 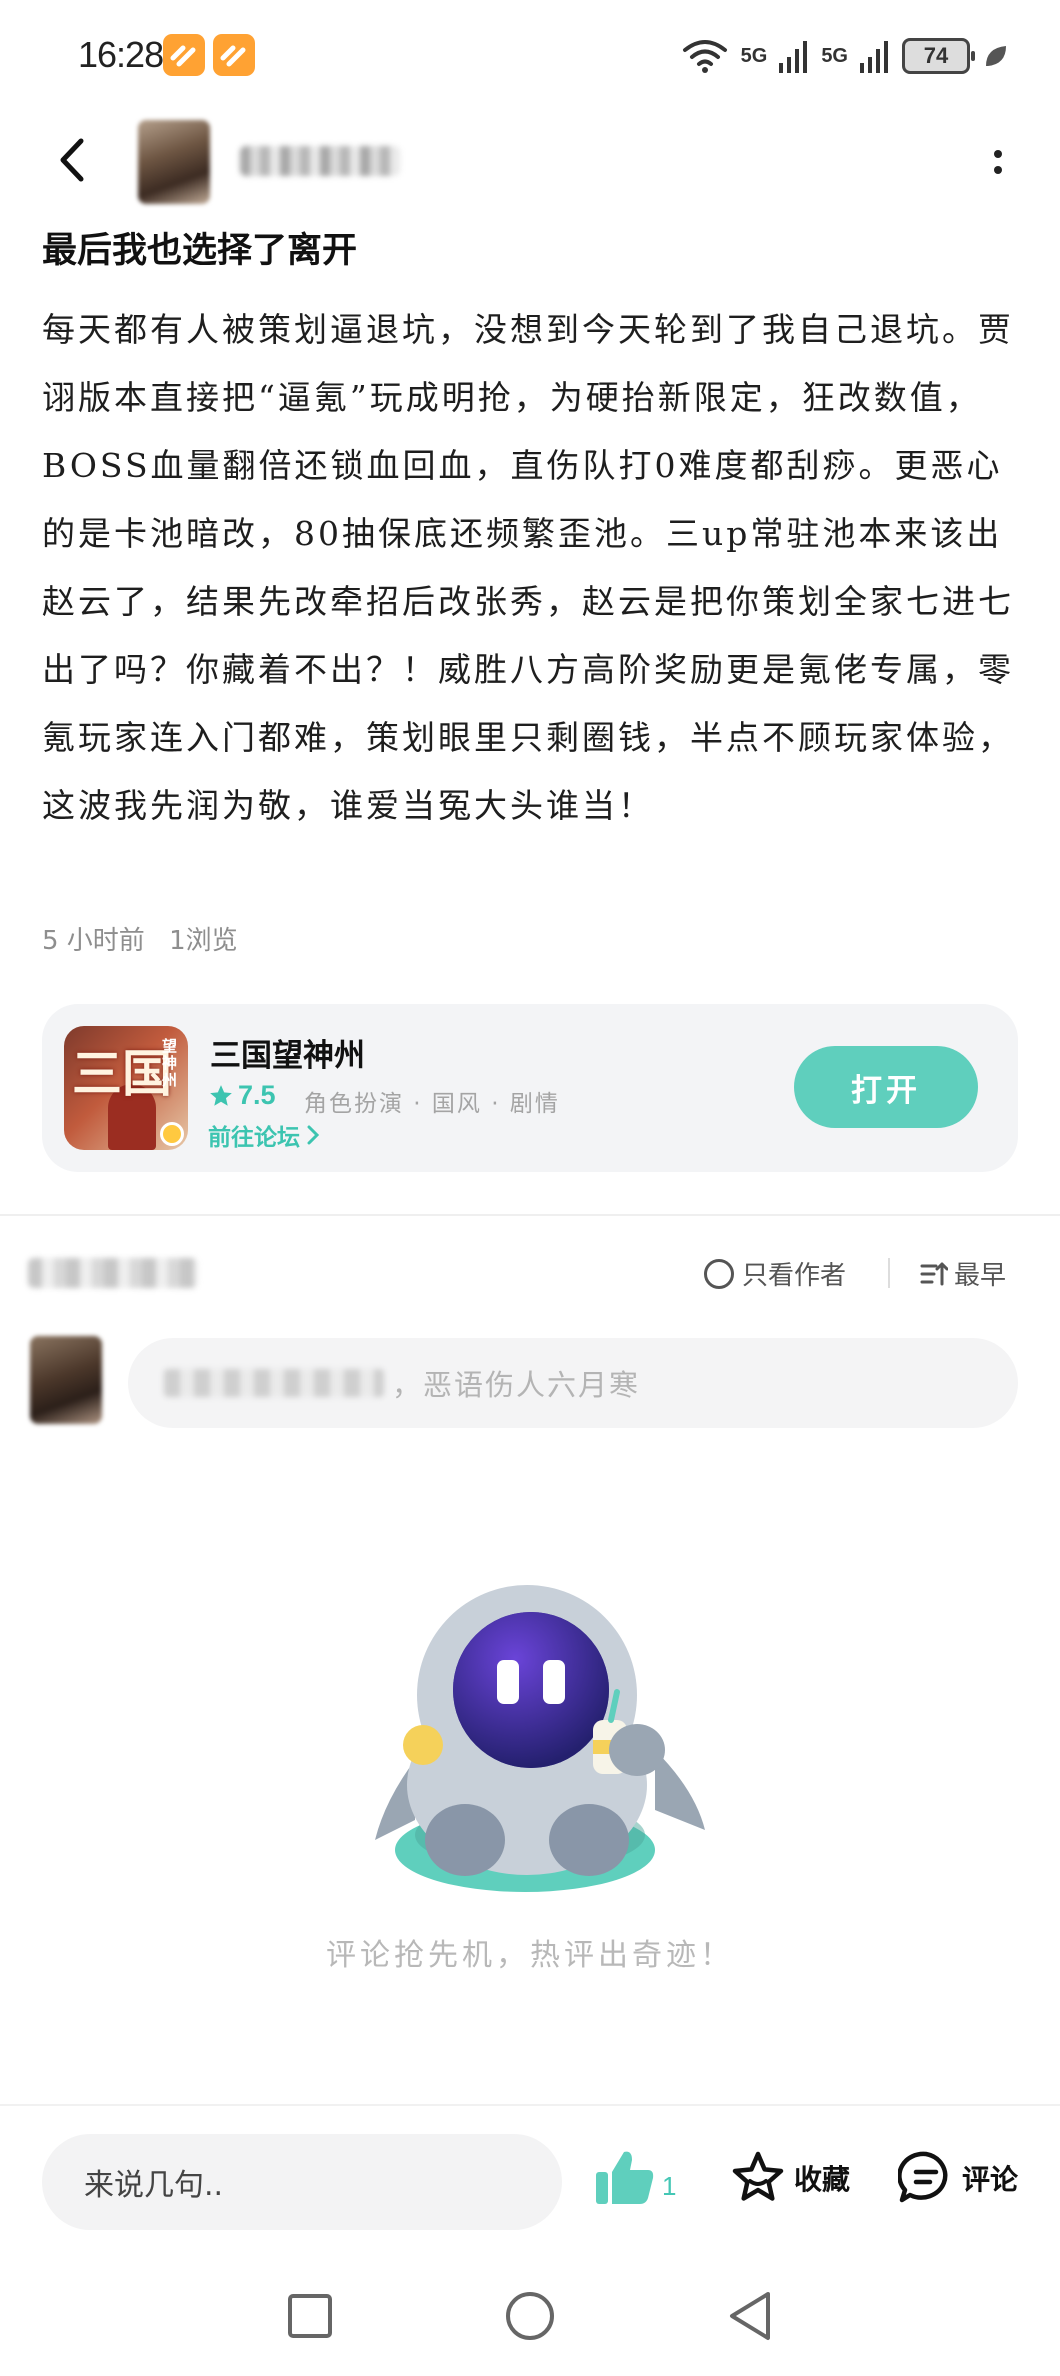 What do you see at coordinates (287, 1056) in the screenshot?
I see `game-name: 三国望神州` at bounding box center [287, 1056].